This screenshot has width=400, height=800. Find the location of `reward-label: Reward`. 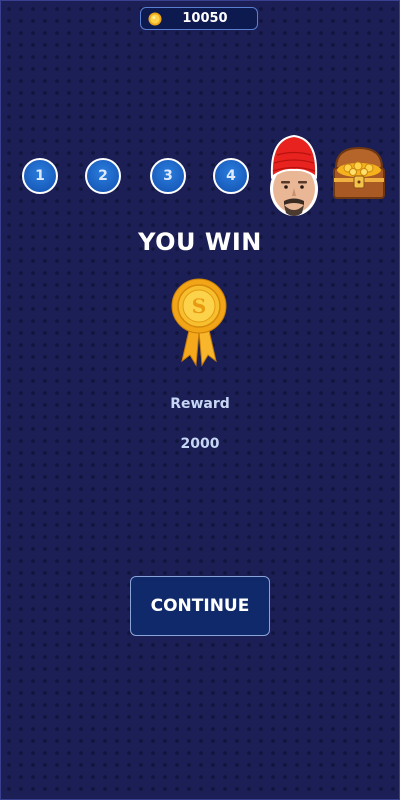

reward-label: Reward is located at coordinates (200, 404).